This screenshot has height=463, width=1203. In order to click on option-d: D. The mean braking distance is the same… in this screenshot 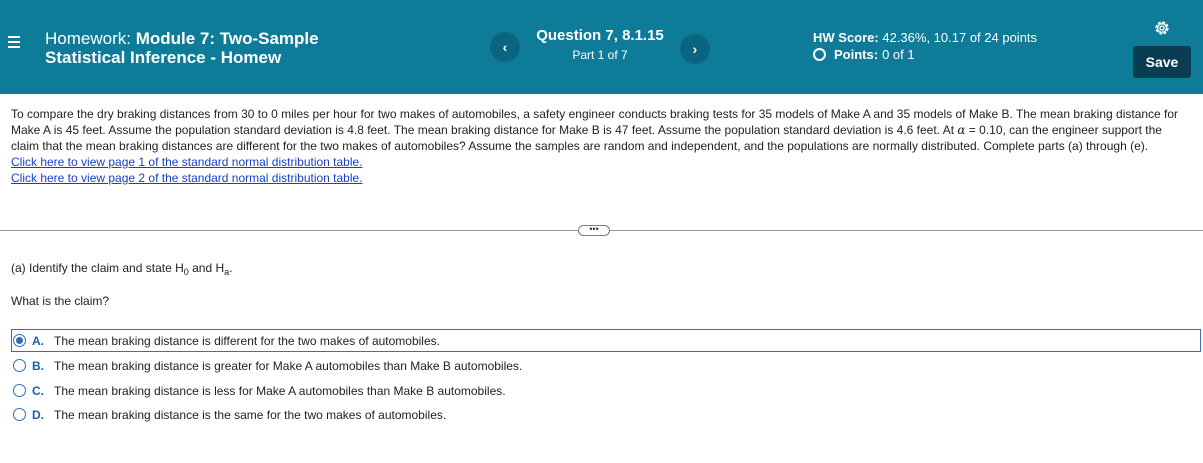, I will do `click(606, 414)`.